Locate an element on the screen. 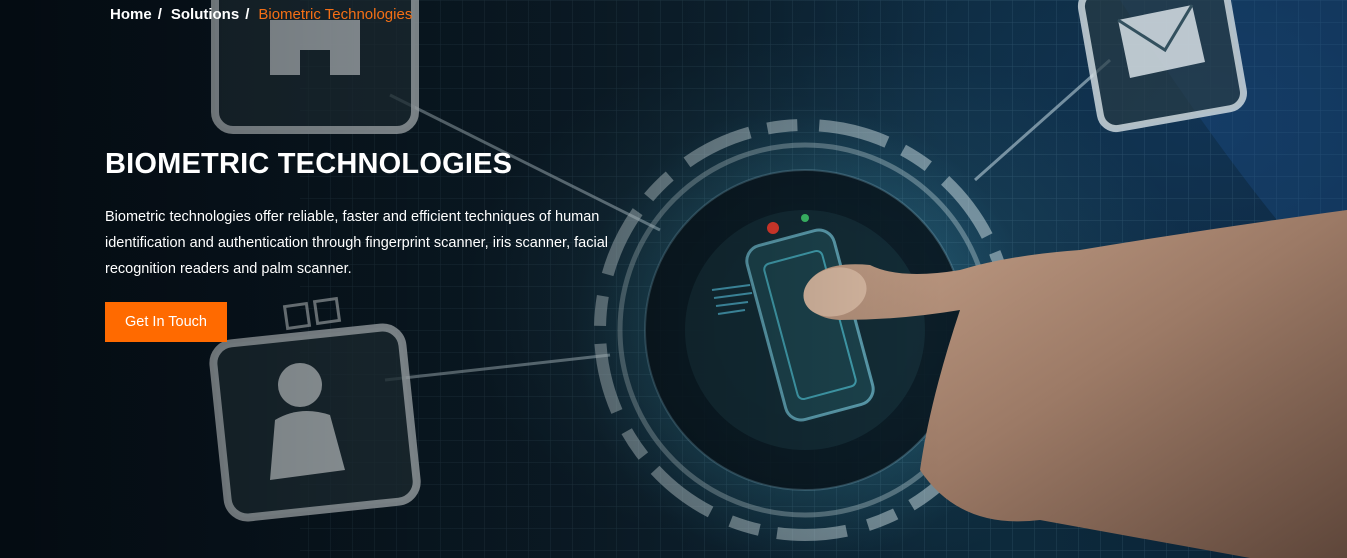 The height and width of the screenshot is (558, 1347). get-in-touch-button: Get In Touch is located at coordinates (166, 322).